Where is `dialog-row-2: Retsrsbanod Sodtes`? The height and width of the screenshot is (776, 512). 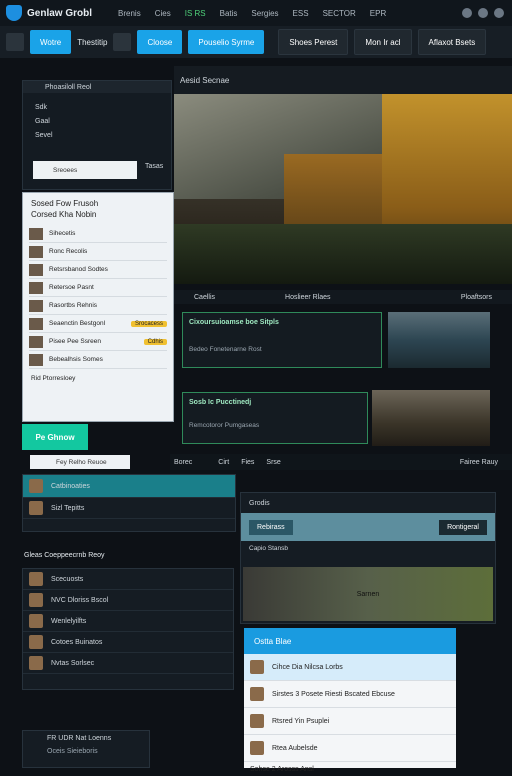
dialog-row-2: Retsrsbanod Sodtes is located at coordinates (98, 270).